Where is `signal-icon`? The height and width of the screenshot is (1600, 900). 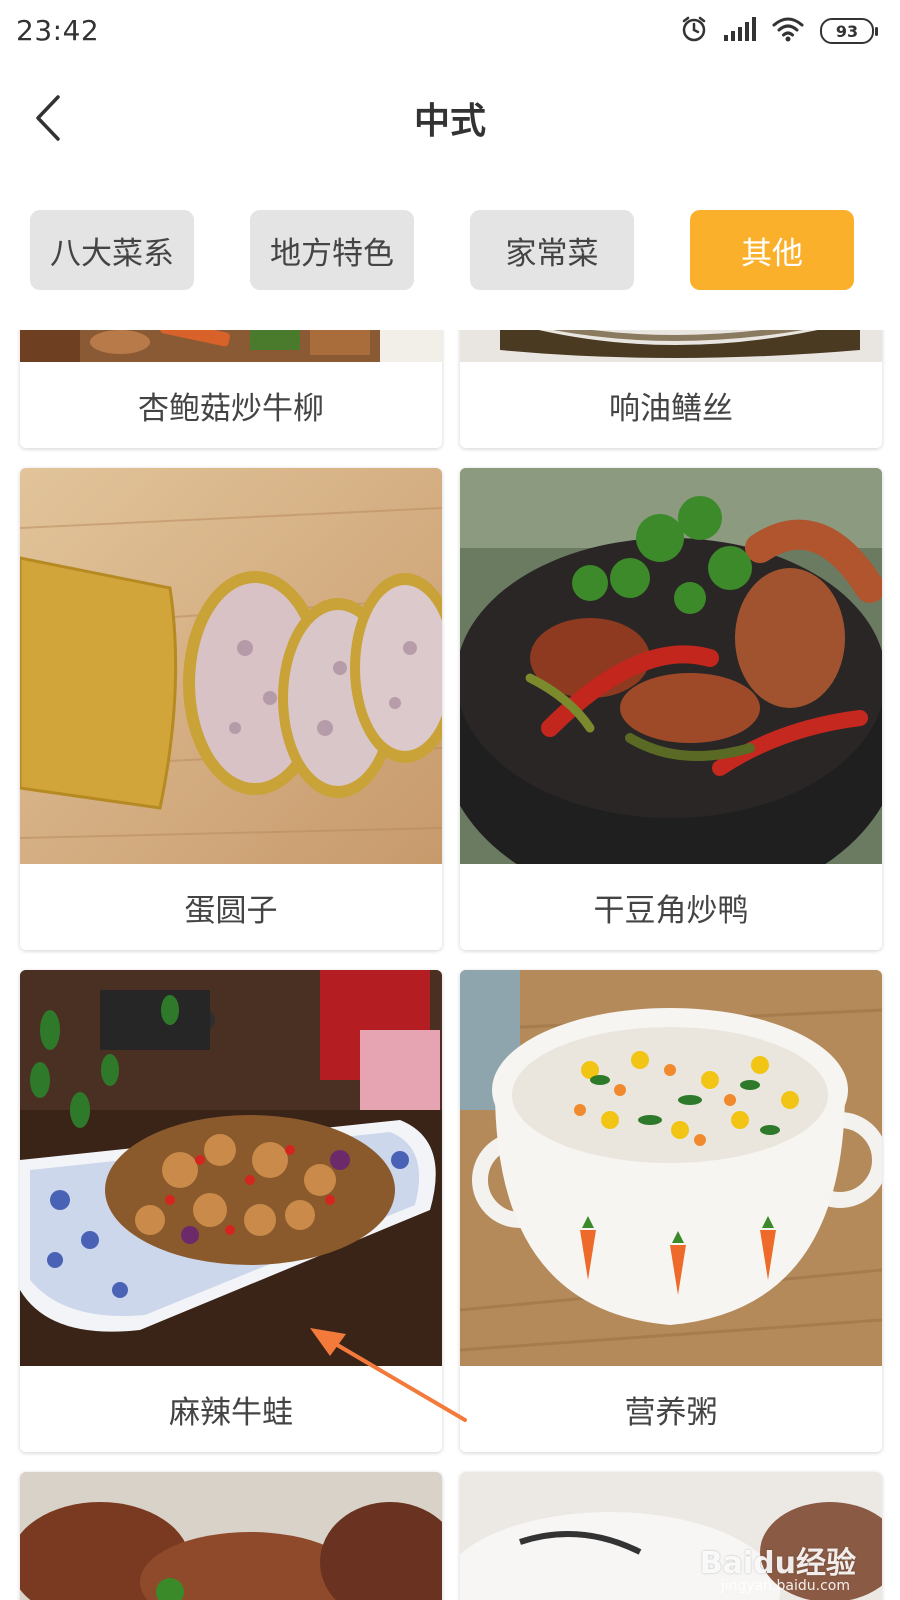 signal-icon is located at coordinates (740, 31).